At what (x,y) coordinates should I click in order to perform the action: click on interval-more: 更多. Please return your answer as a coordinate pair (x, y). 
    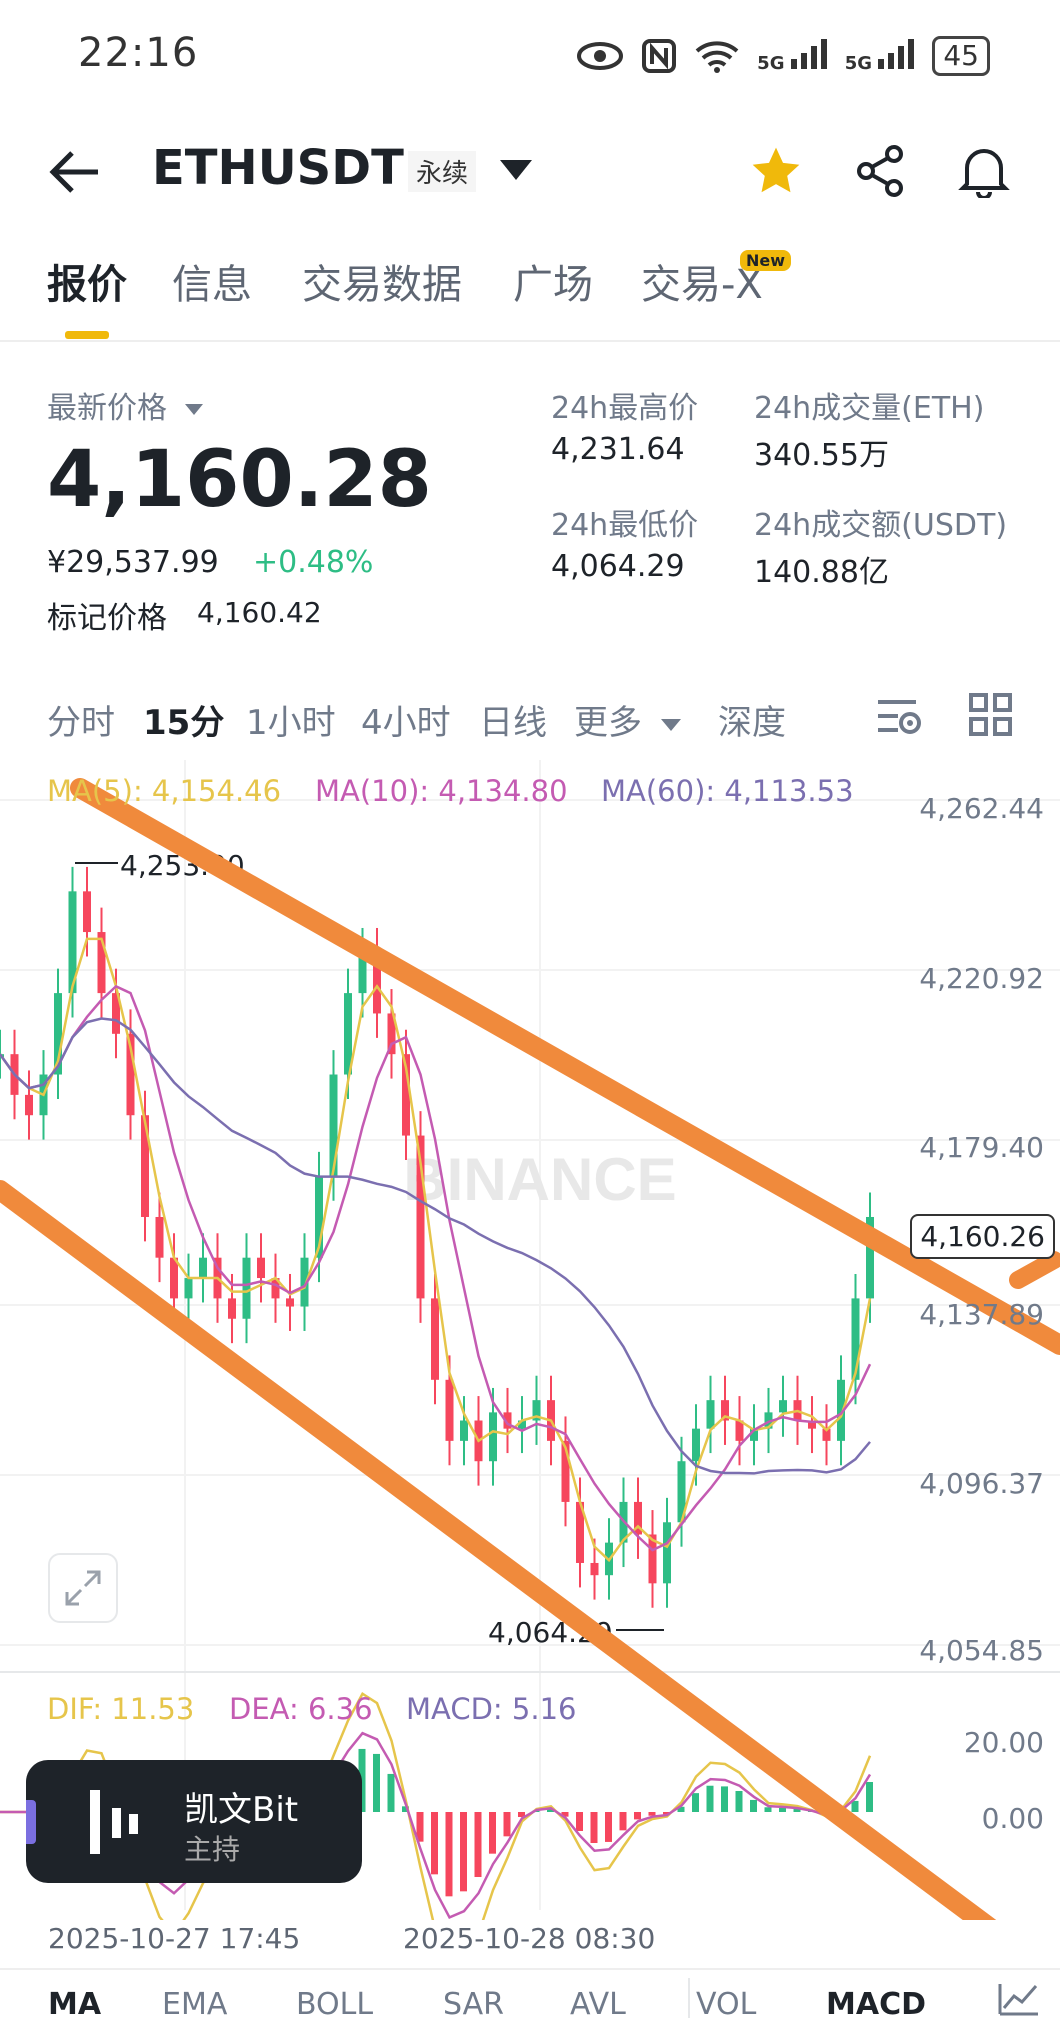
    Looking at the image, I should click on (627, 719).